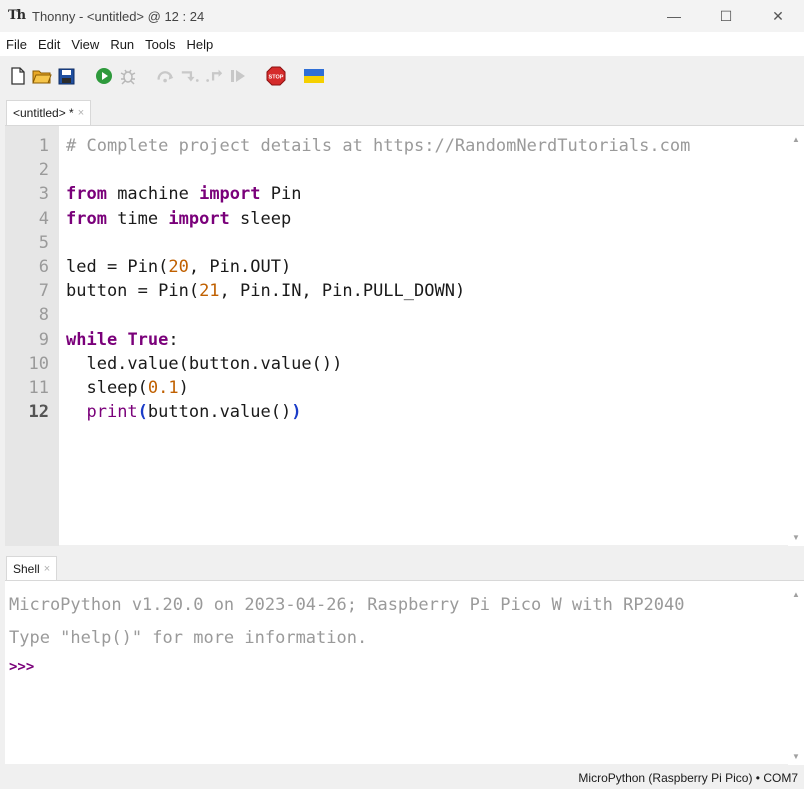 This screenshot has height=789, width=804. What do you see at coordinates (43, 242) in the screenshot?
I see `line-number: 5` at bounding box center [43, 242].